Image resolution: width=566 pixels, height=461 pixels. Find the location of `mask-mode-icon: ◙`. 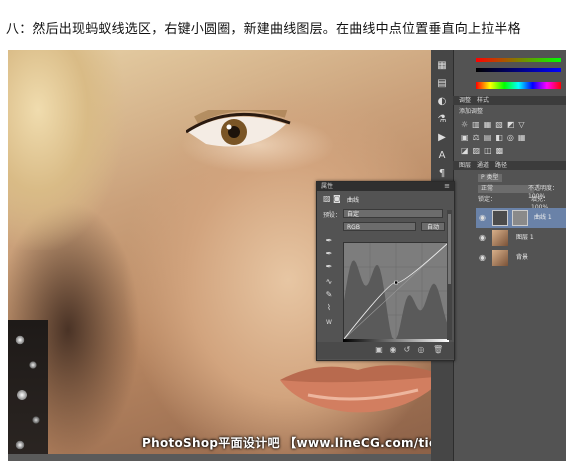

mask-mode-icon: ◙ is located at coordinates (337, 198).